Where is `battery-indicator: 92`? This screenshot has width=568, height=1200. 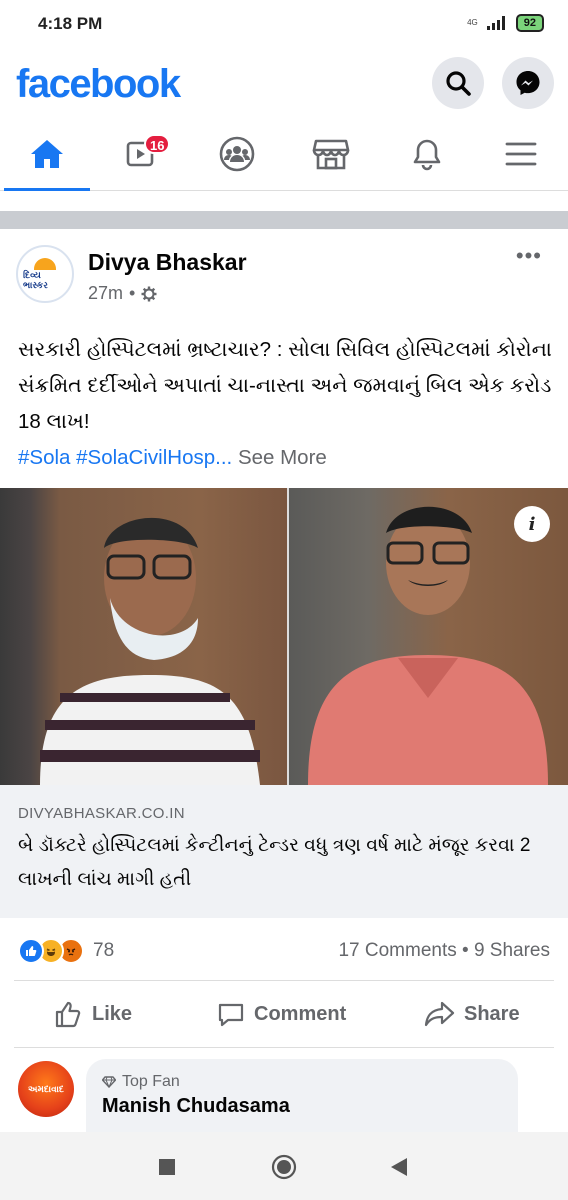 battery-indicator: 92 is located at coordinates (529, 23).